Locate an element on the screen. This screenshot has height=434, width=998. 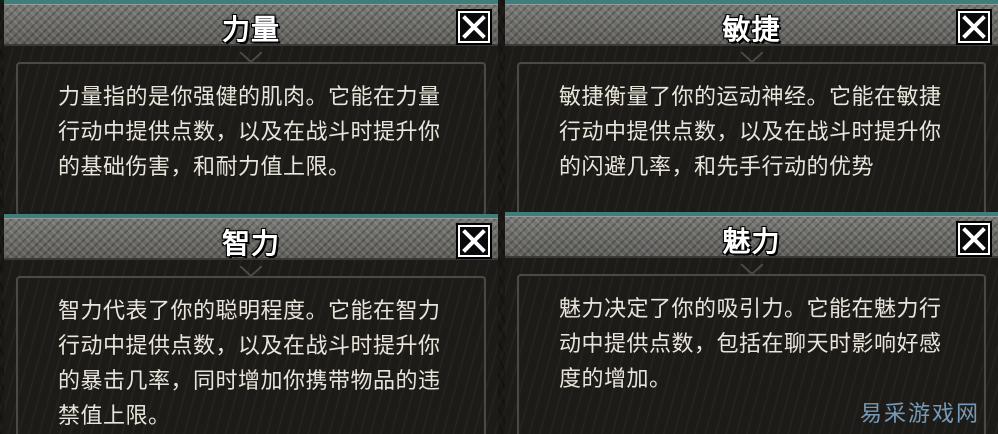
intelligence-titlebar: 智力 is located at coordinates (251, 237).